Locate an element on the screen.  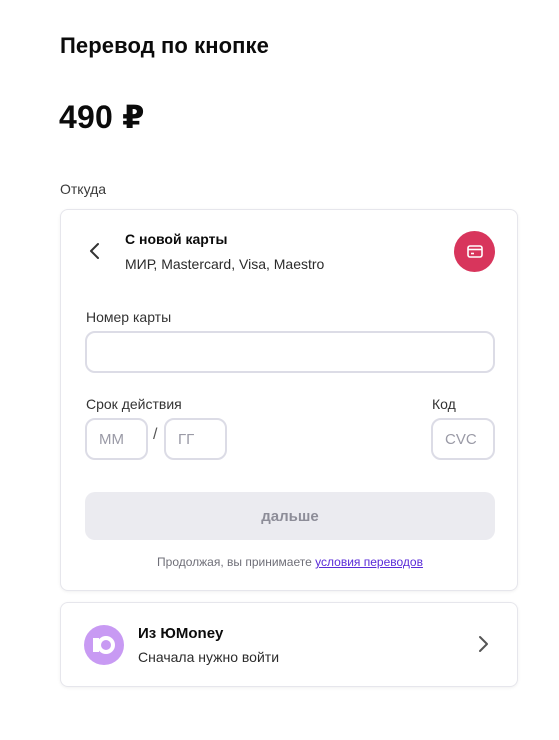
method-title: С новой карты is located at coordinates (176, 239).